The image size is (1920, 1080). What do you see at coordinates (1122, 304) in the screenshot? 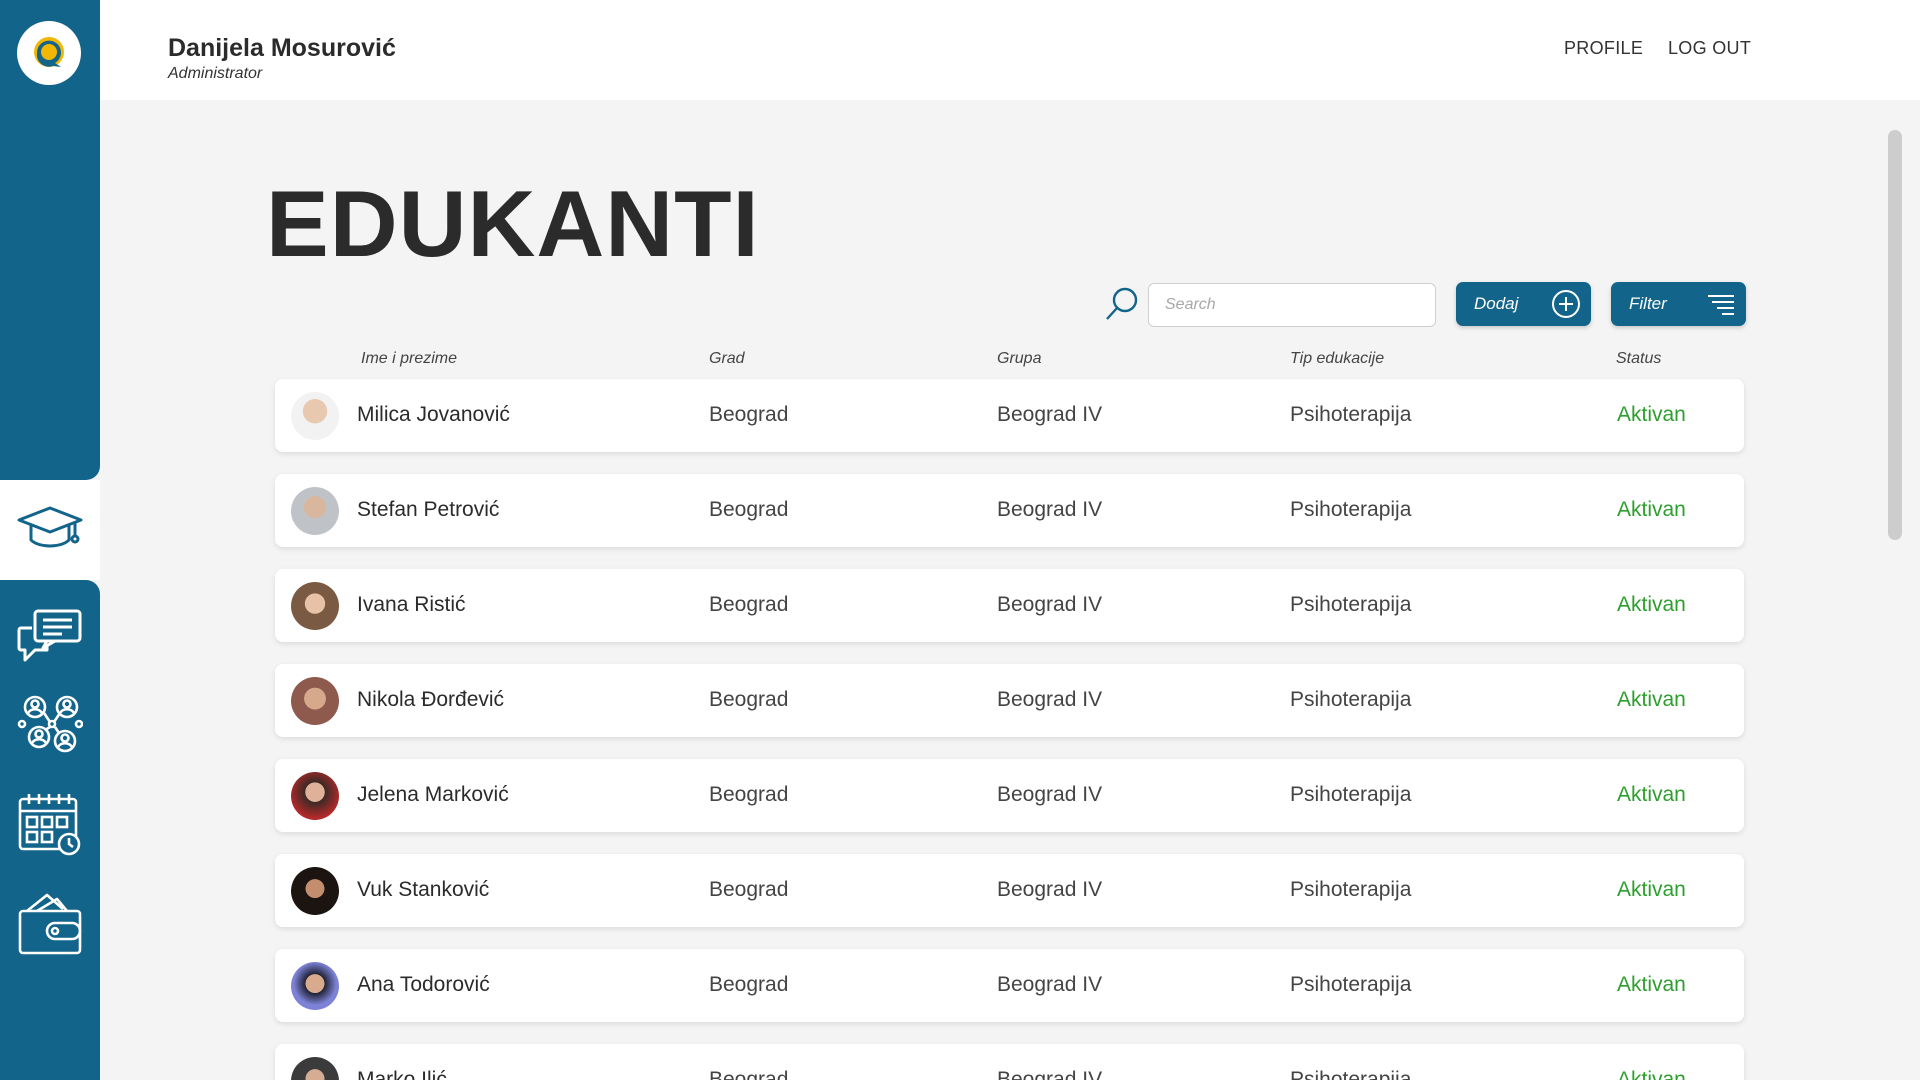
I see `search-icon` at bounding box center [1122, 304].